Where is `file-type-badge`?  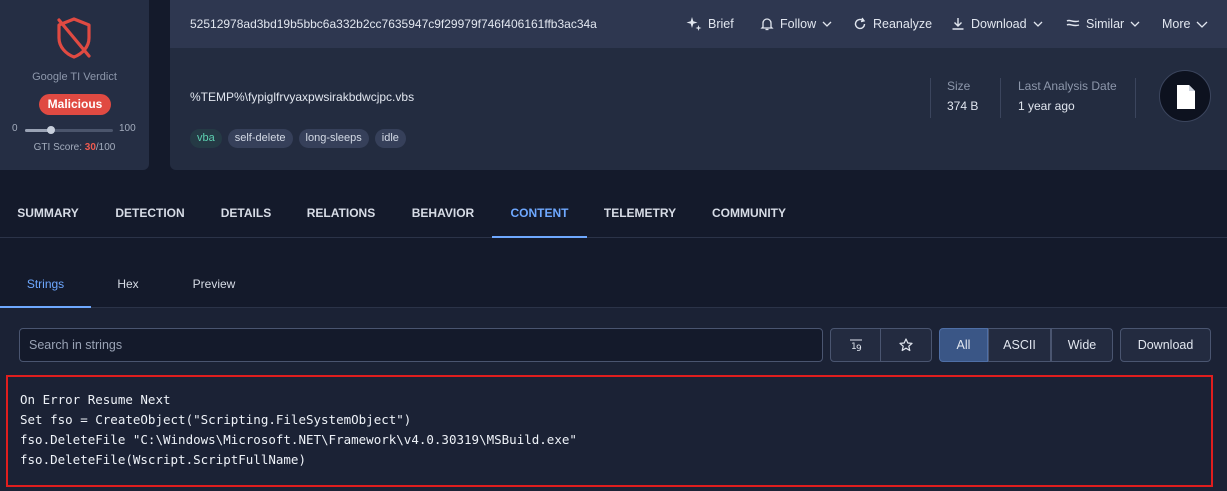 file-type-badge is located at coordinates (1185, 96).